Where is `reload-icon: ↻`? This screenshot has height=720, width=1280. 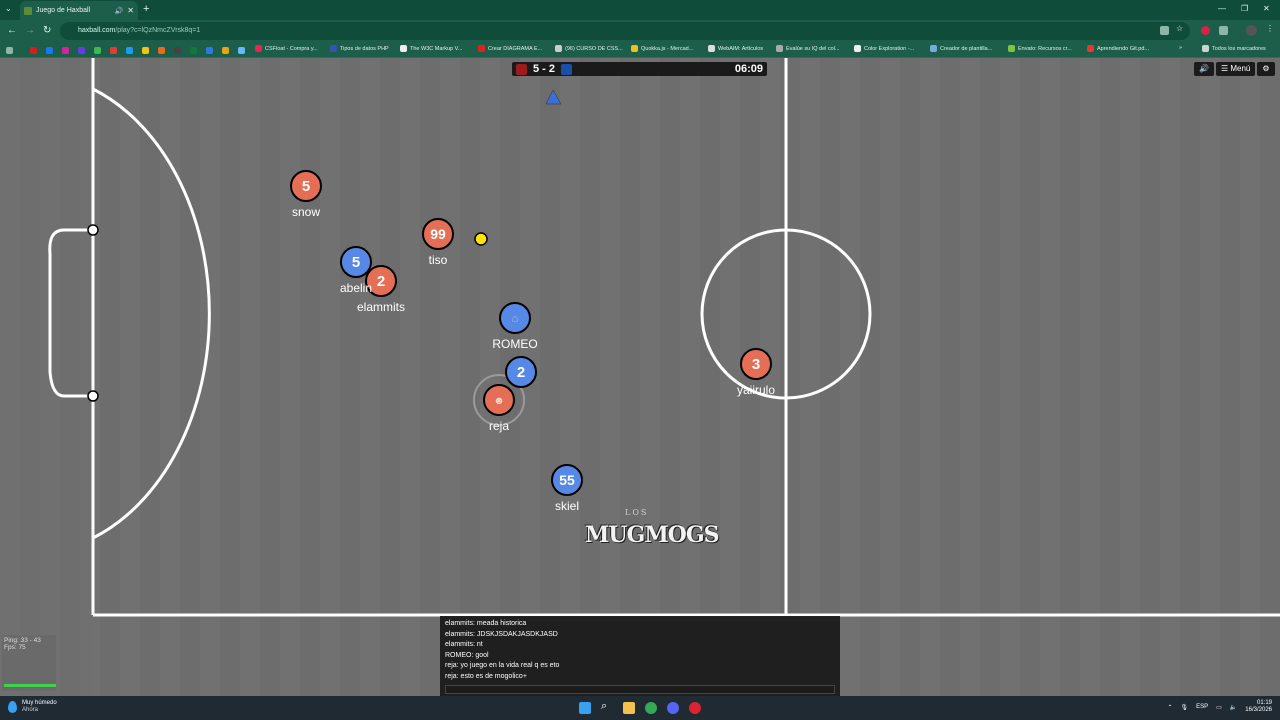
reload-icon: ↻ is located at coordinates (47, 30).